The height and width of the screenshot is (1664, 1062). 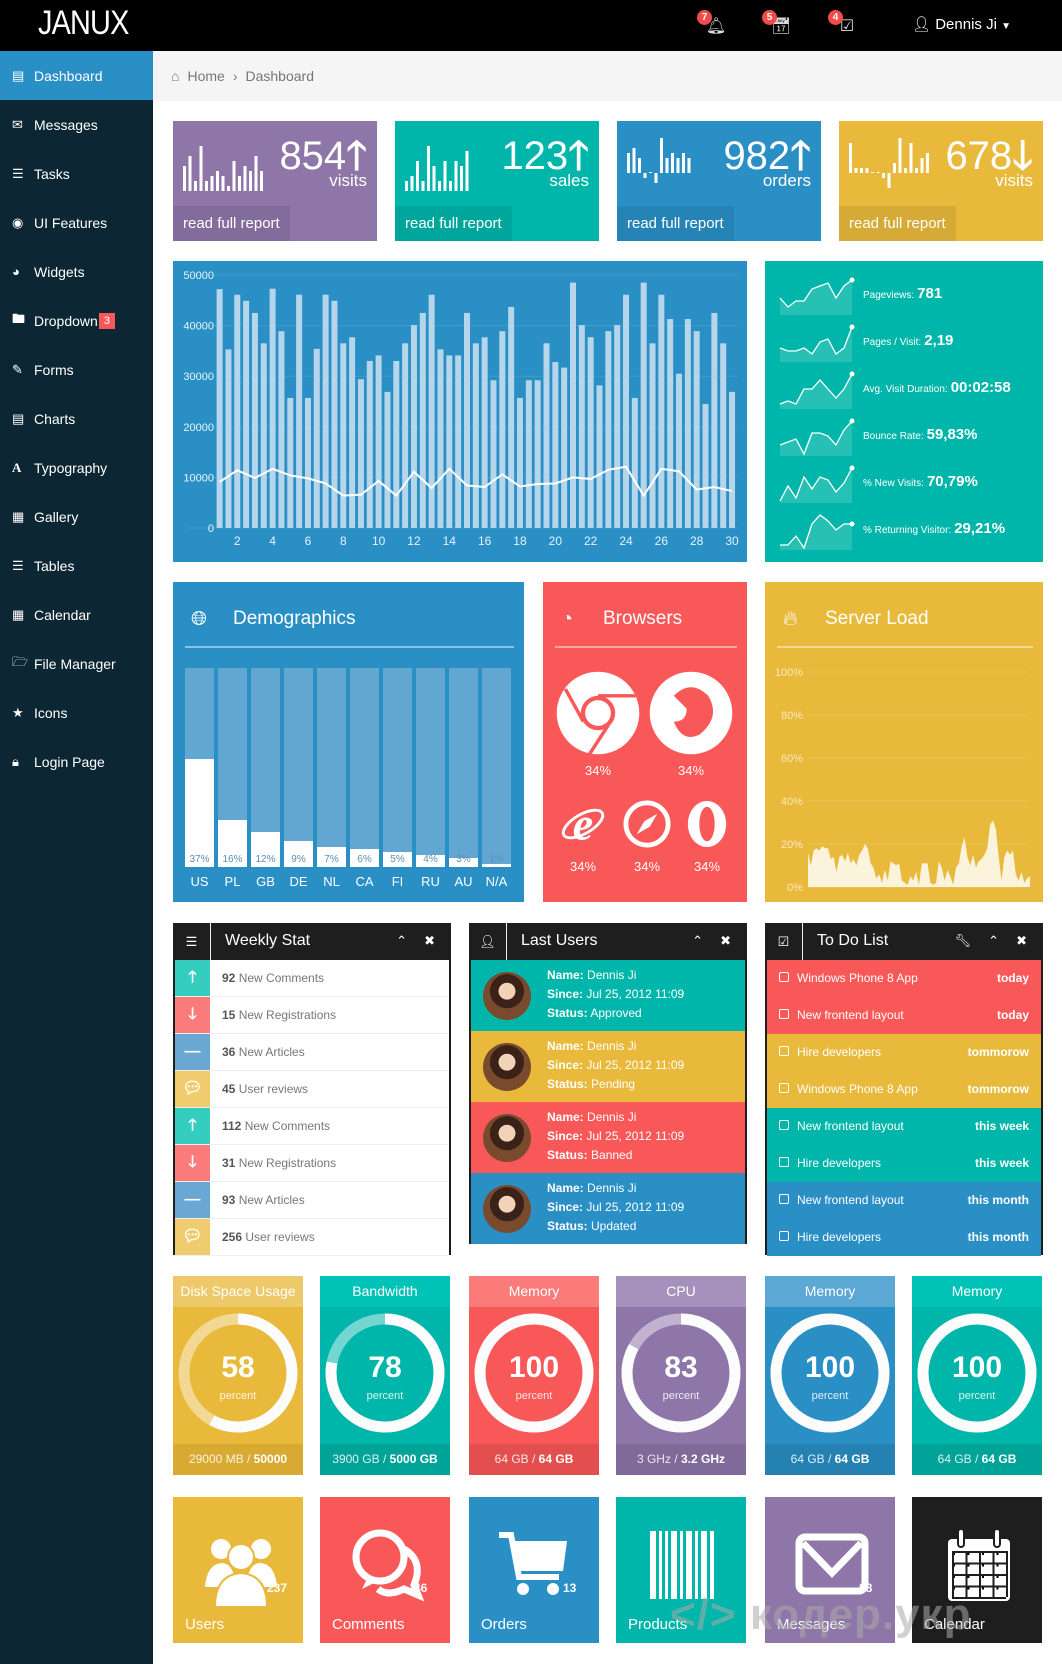 I want to click on site-stat: % New Visits: 70,79%, so click(x=920, y=482).